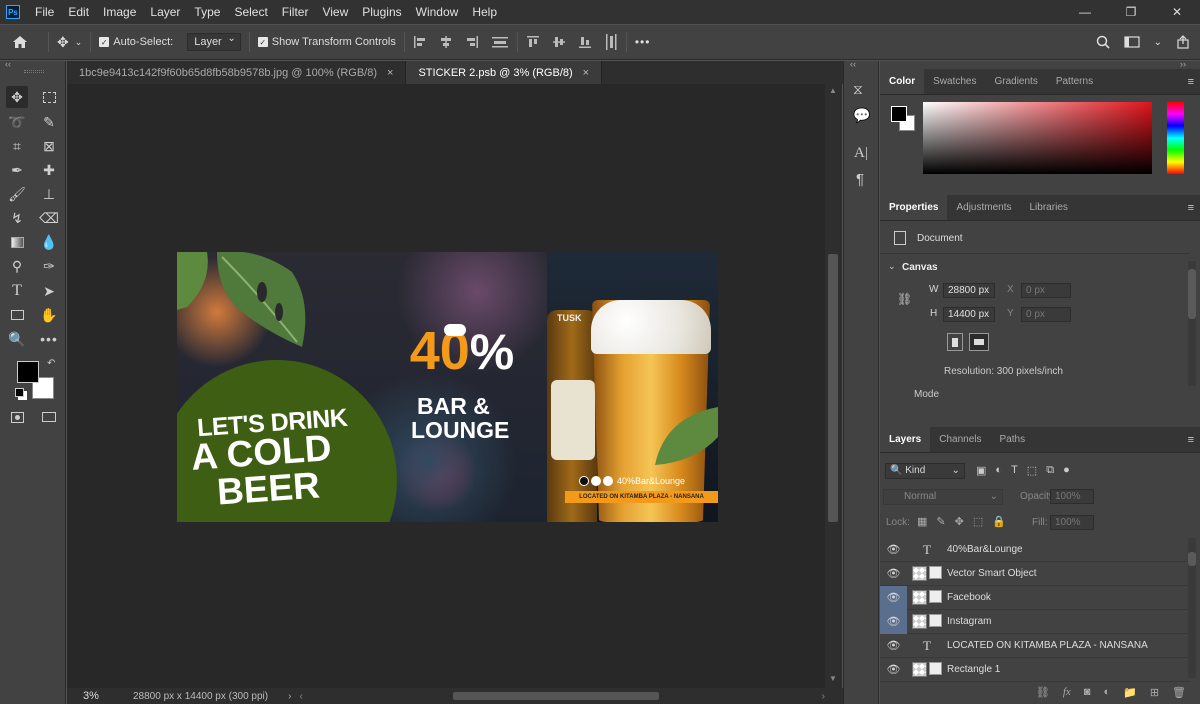 This screenshot has height=704, width=1200. What do you see at coordinates (1130, 692) in the screenshot?
I see `new-group-icon: 📁` at bounding box center [1130, 692].